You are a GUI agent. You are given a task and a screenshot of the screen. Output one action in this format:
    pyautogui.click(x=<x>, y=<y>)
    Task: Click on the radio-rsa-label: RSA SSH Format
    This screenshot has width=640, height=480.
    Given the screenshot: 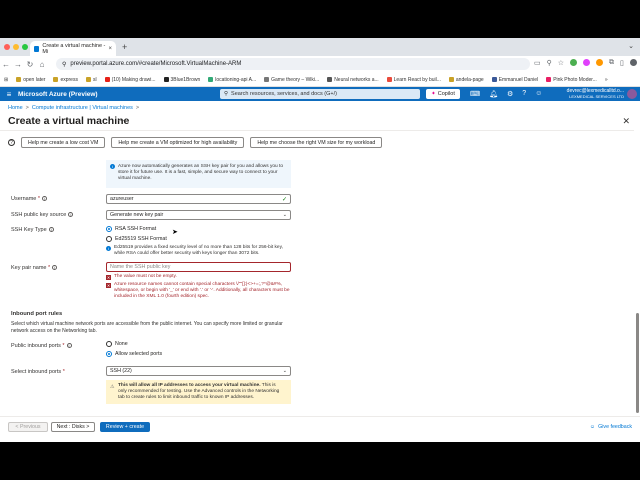 What is the action you would take?
    pyautogui.click(x=136, y=229)
    